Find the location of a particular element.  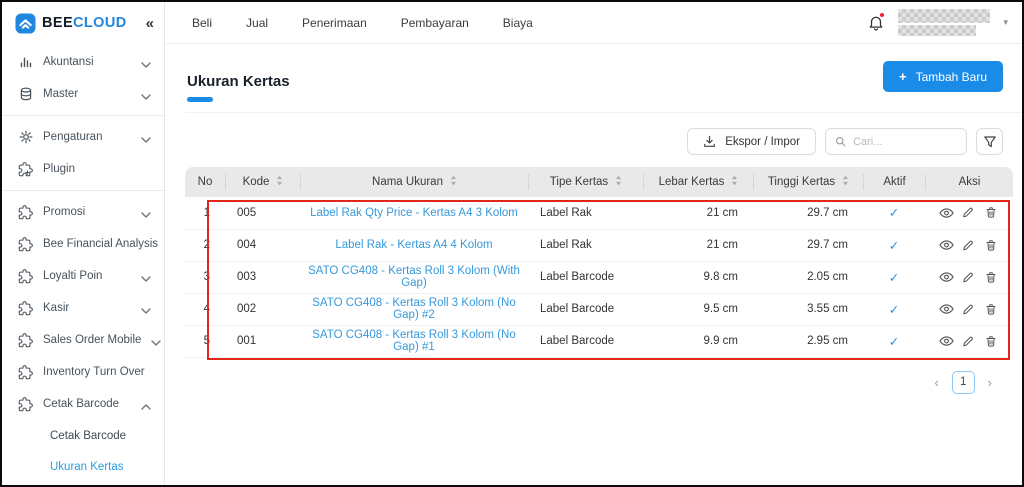

topnav-item-beli: Beli is located at coordinates (202, 23).